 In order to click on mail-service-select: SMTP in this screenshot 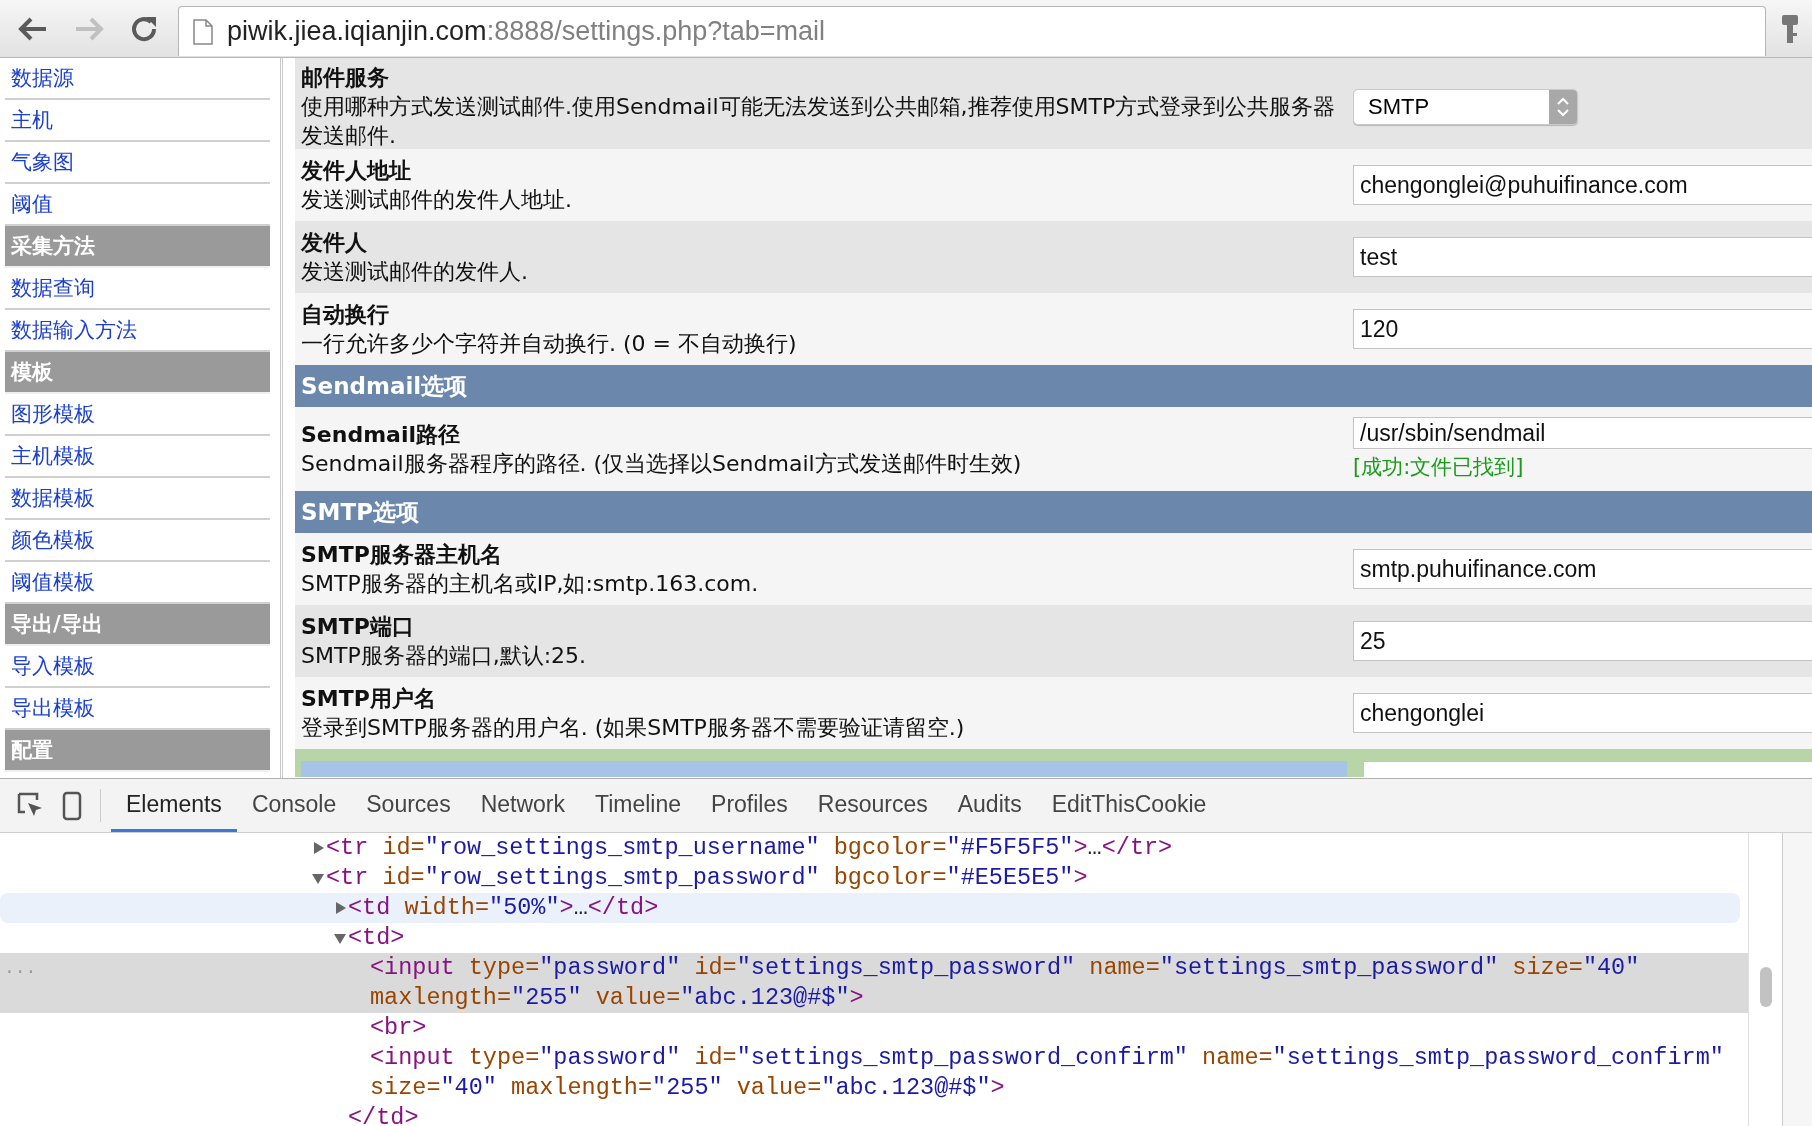, I will do `click(1465, 107)`.